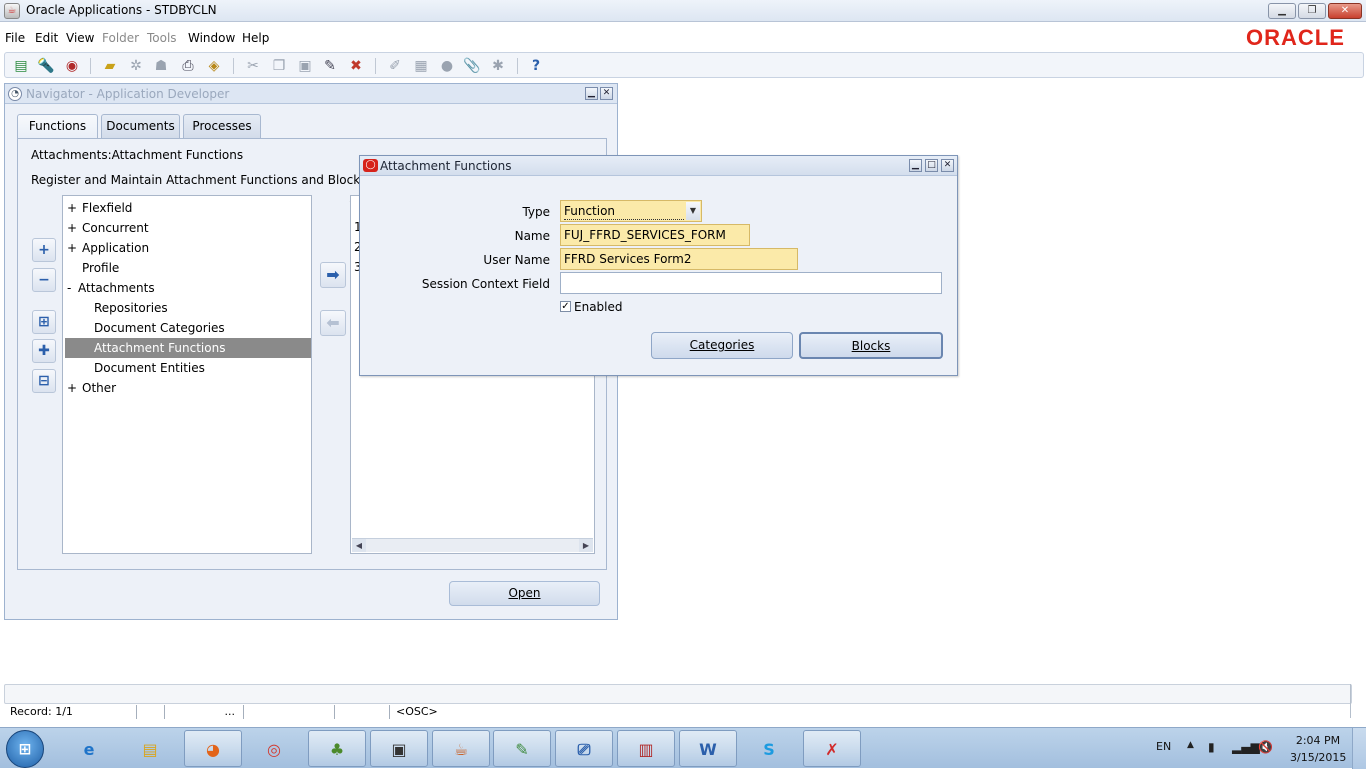 This screenshot has width=1366, height=769. What do you see at coordinates (1318, 757) in the screenshot?
I see `clock-date: 3/15/2015` at bounding box center [1318, 757].